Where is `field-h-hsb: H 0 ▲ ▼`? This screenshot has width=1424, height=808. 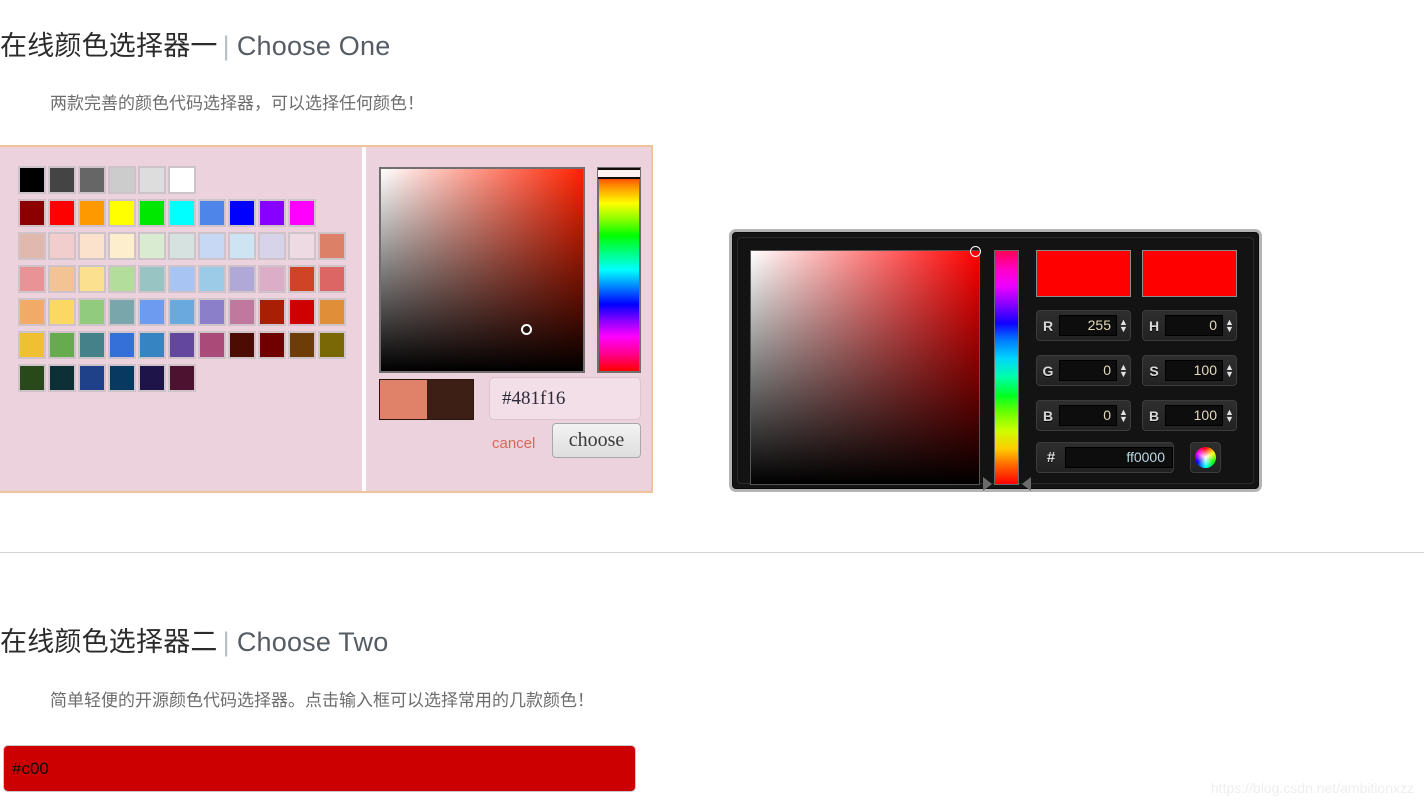 field-h-hsb: H 0 ▲ ▼ is located at coordinates (1189, 325).